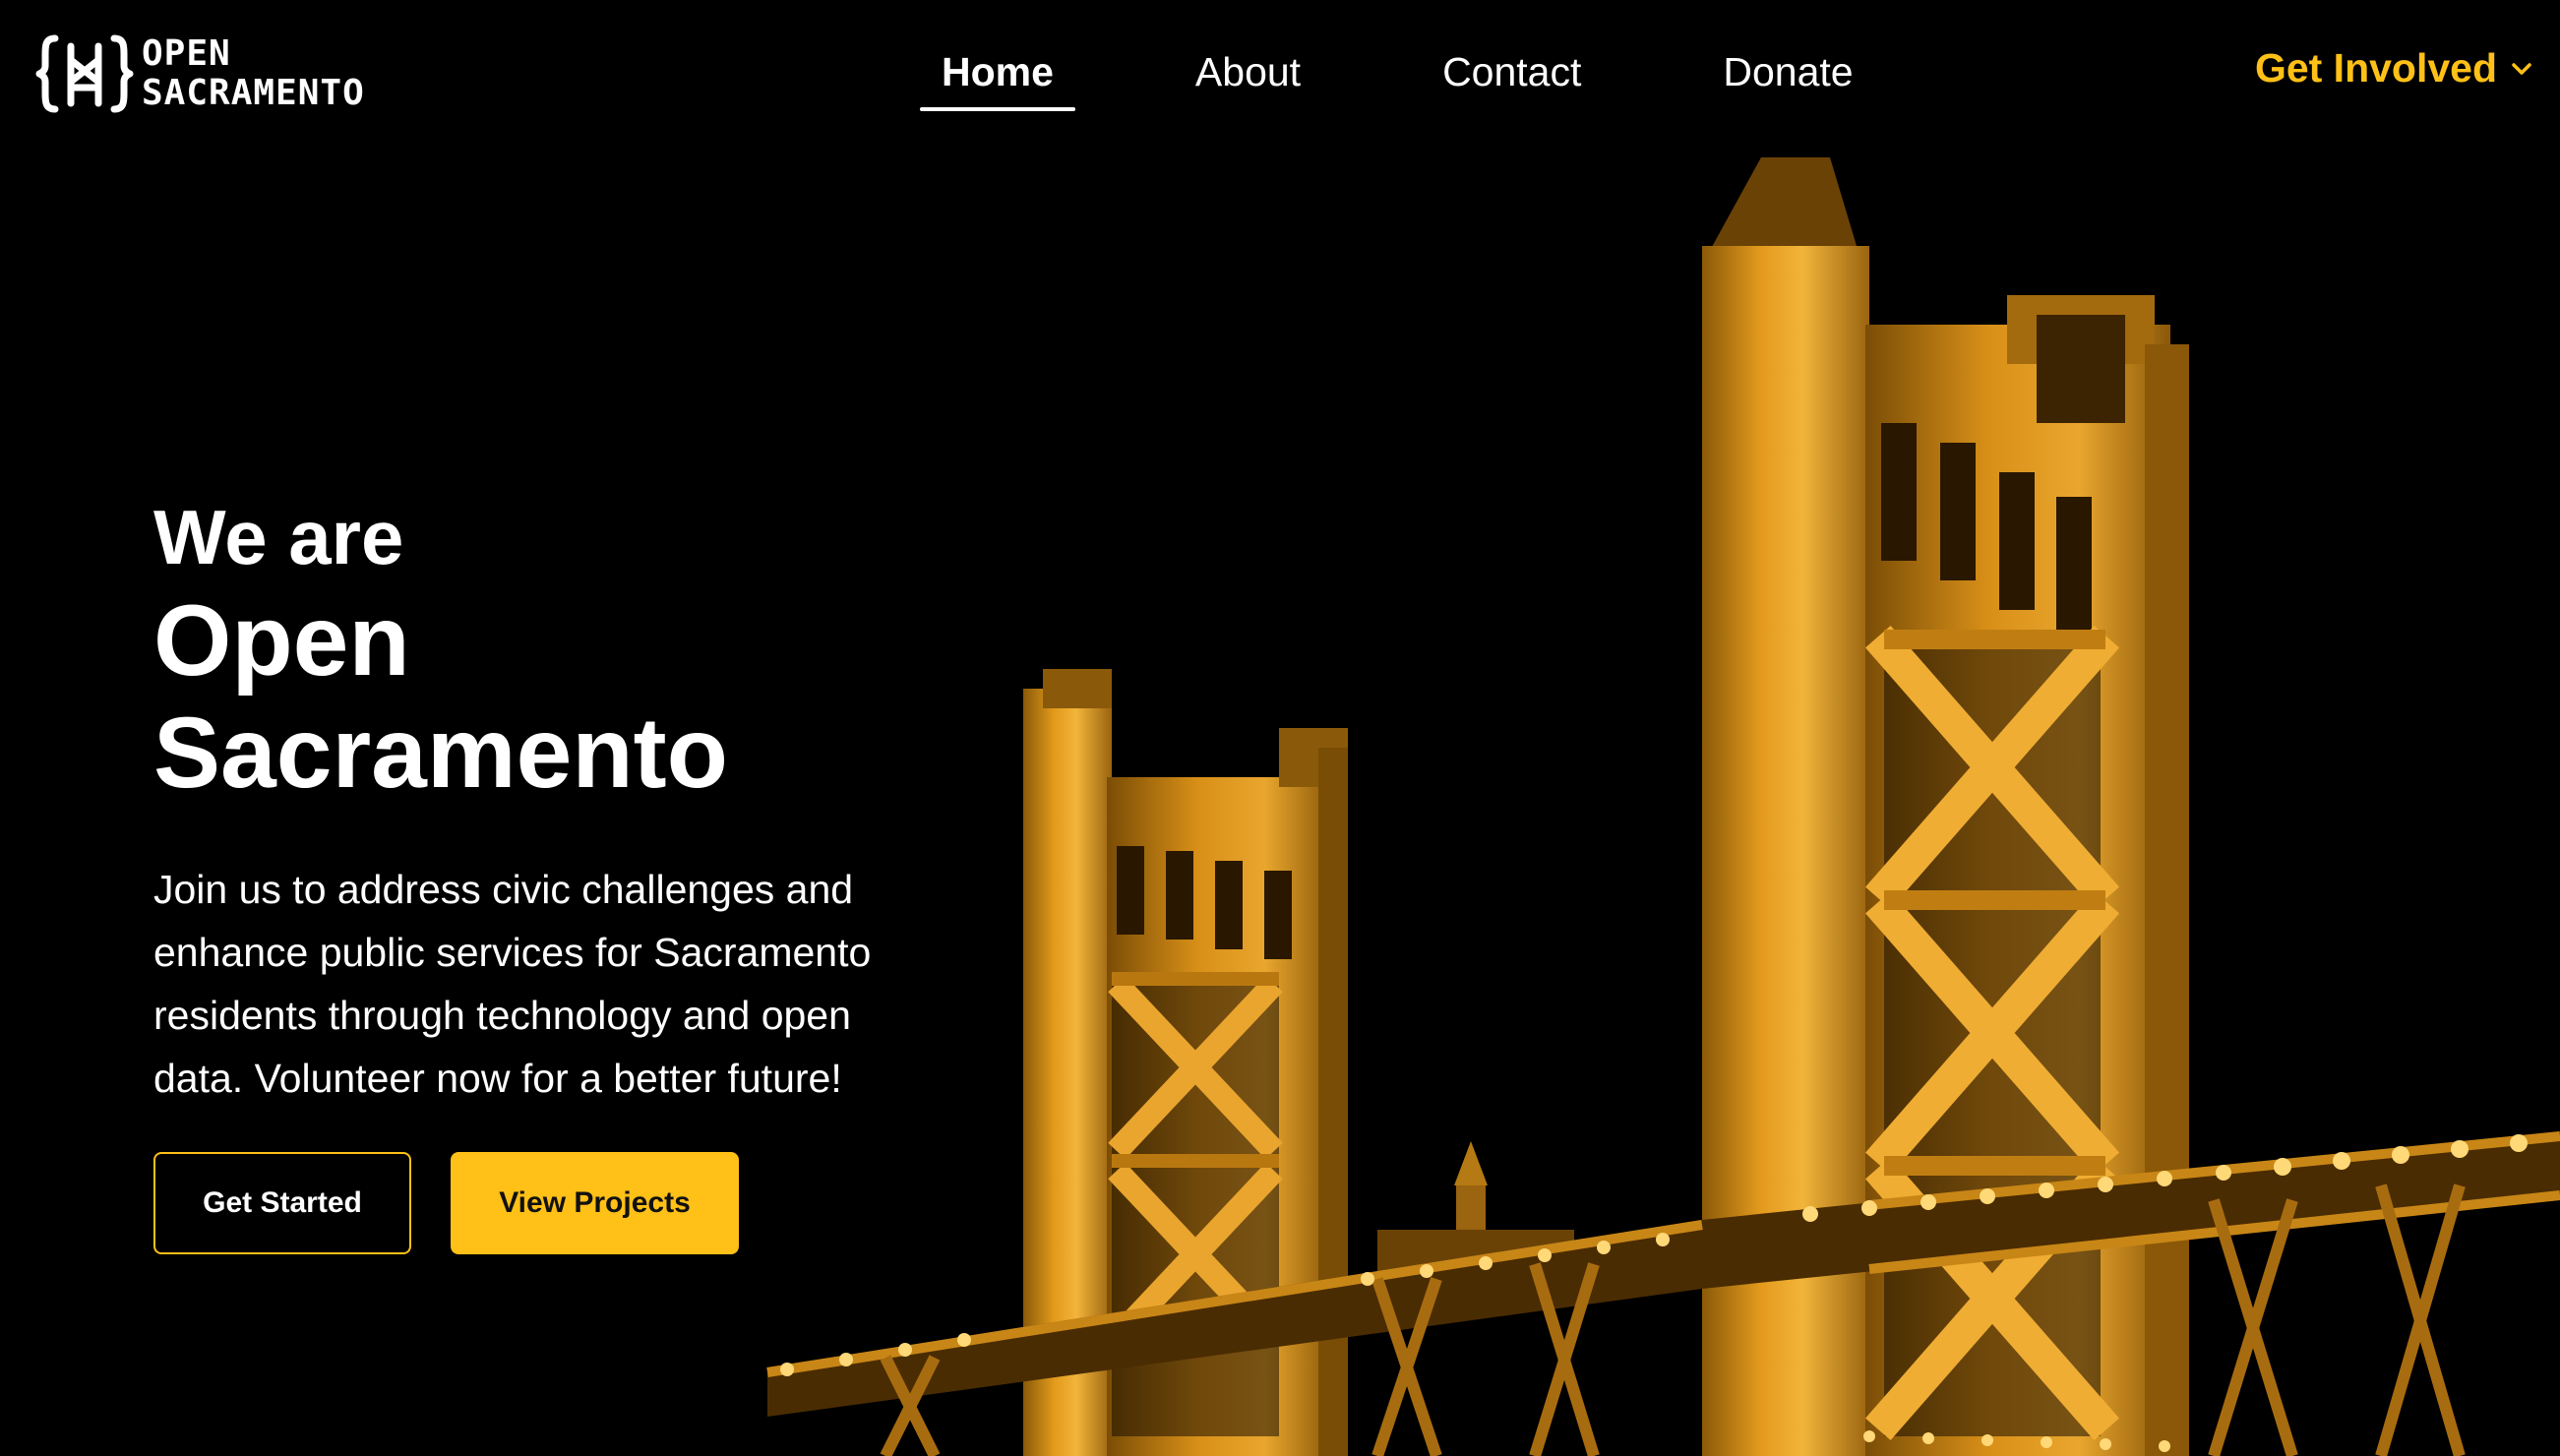 The height and width of the screenshot is (1456, 2560). I want to click on hero-title-line1: Open, so click(281, 640).